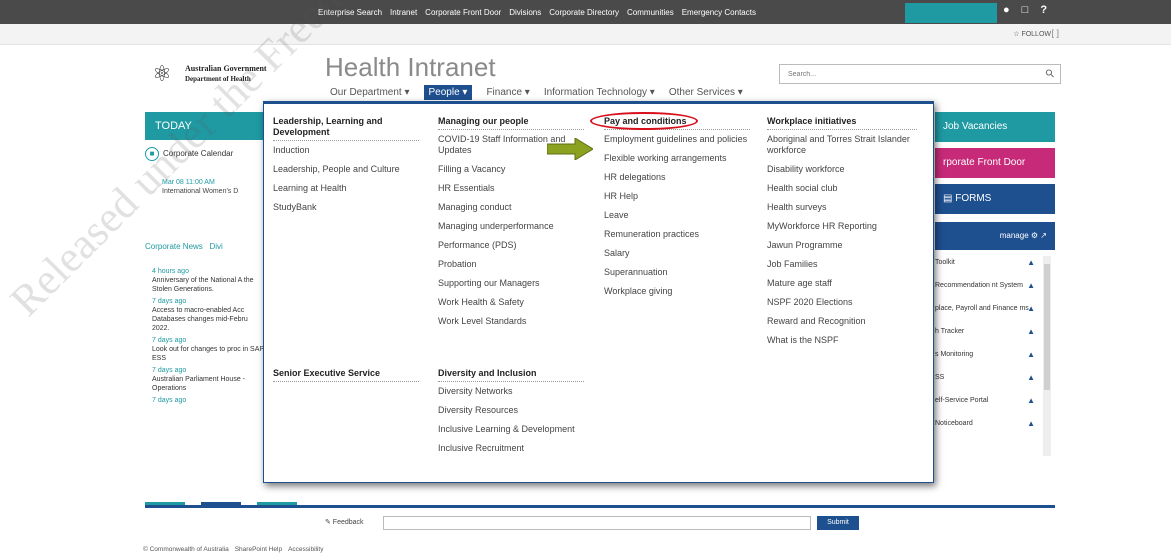 Image resolution: width=1171 pixels, height=559 pixels. I want to click on accessibility-link: Accessibility, so click(305, 549).